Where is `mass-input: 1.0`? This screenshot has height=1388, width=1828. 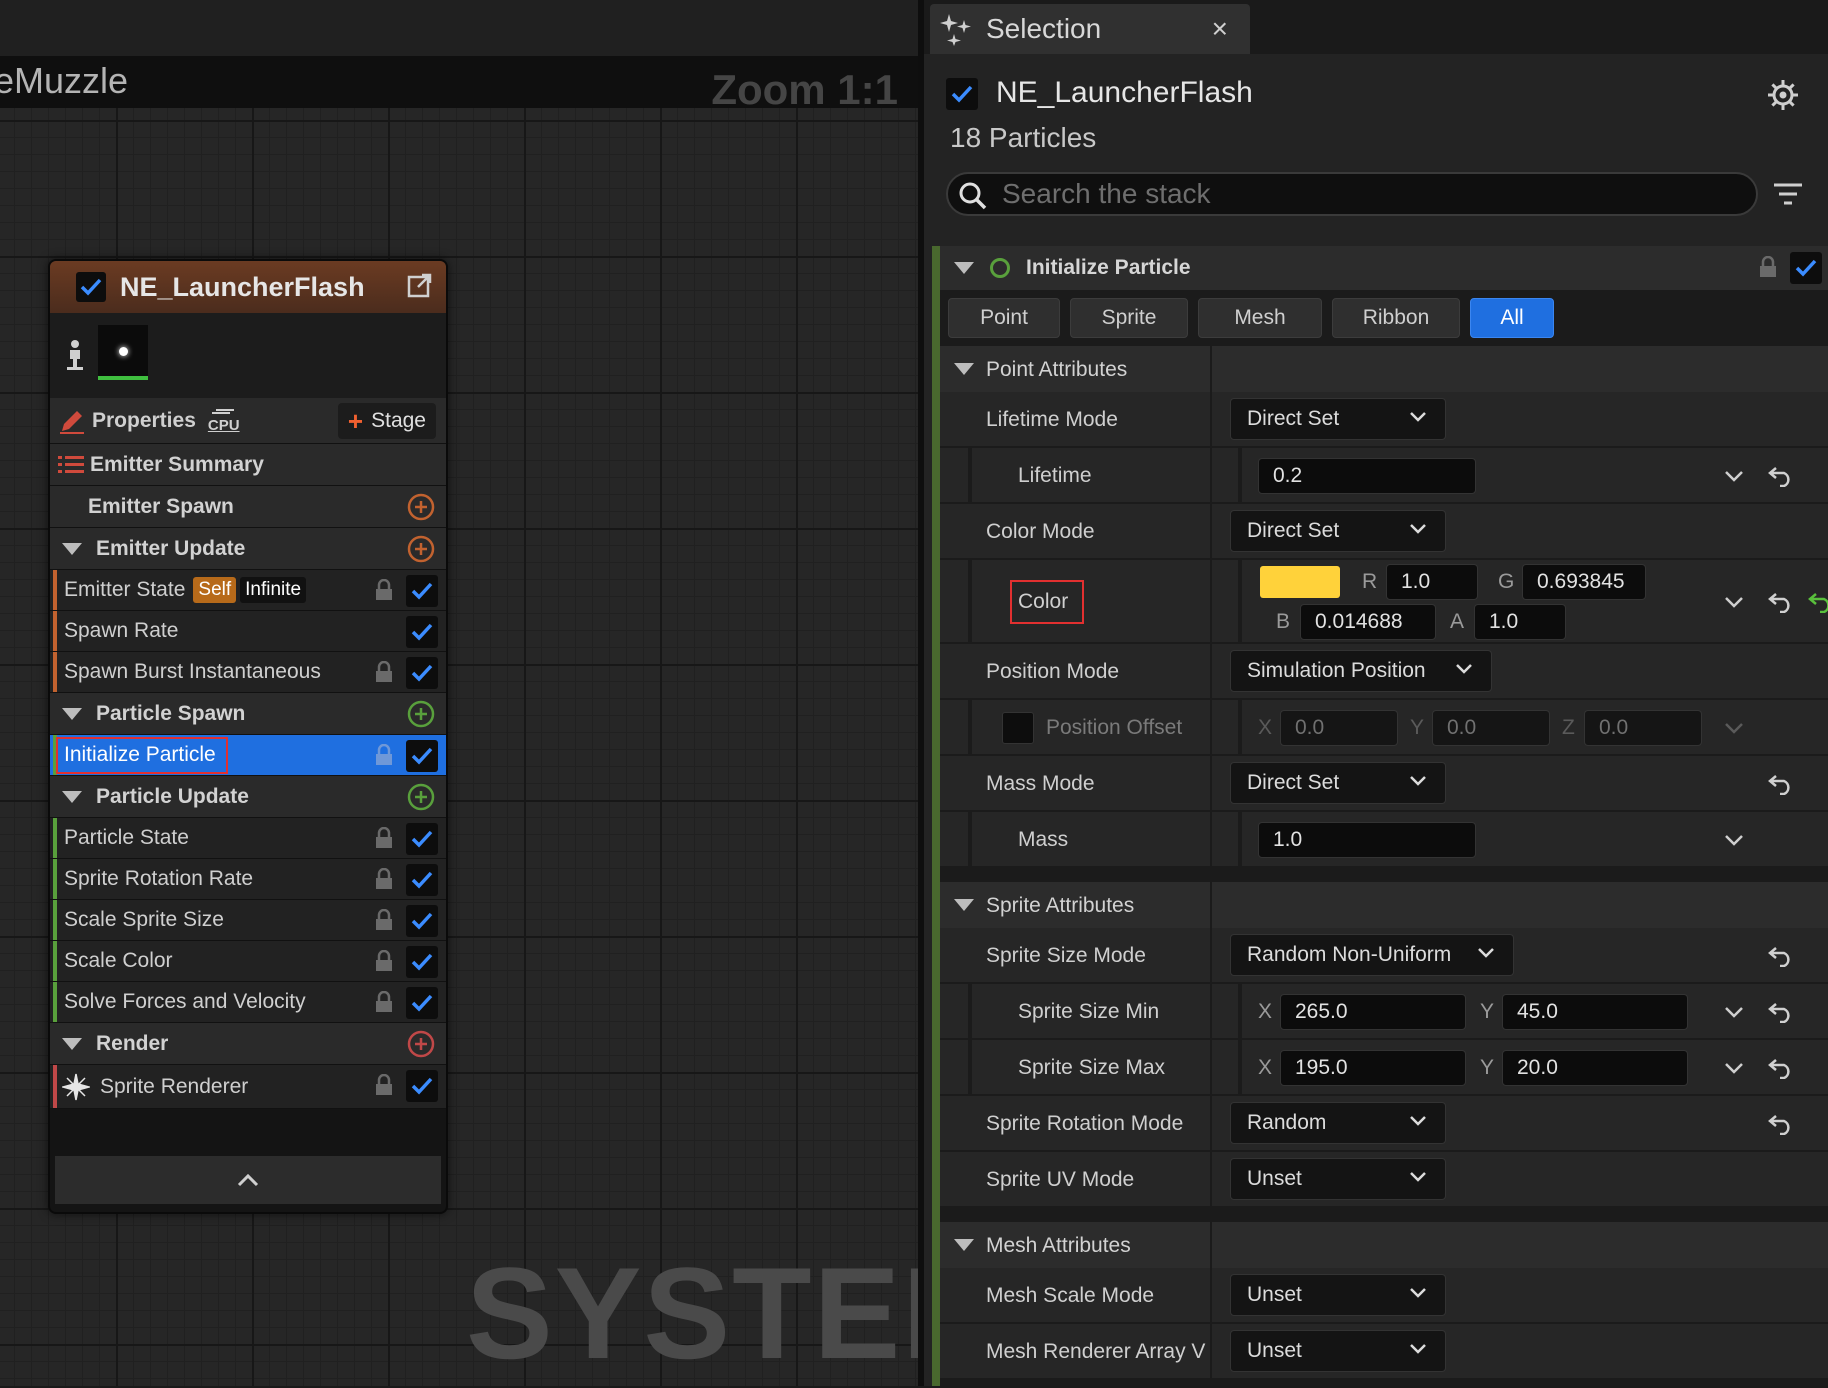
mass-input: 1.0 is located at coordinates (1367, 840).